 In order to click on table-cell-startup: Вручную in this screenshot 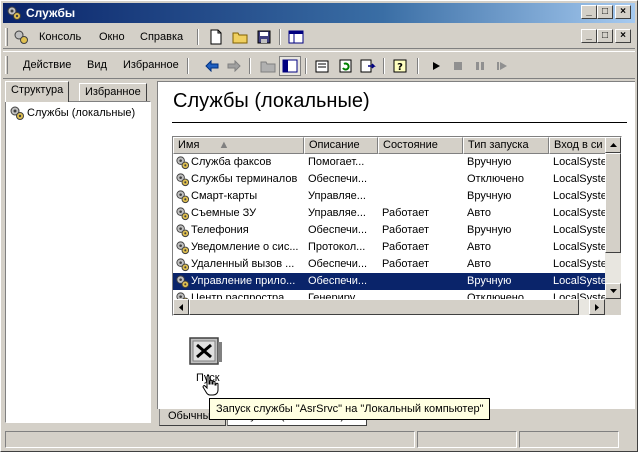, I will do `click(489, 196)`.